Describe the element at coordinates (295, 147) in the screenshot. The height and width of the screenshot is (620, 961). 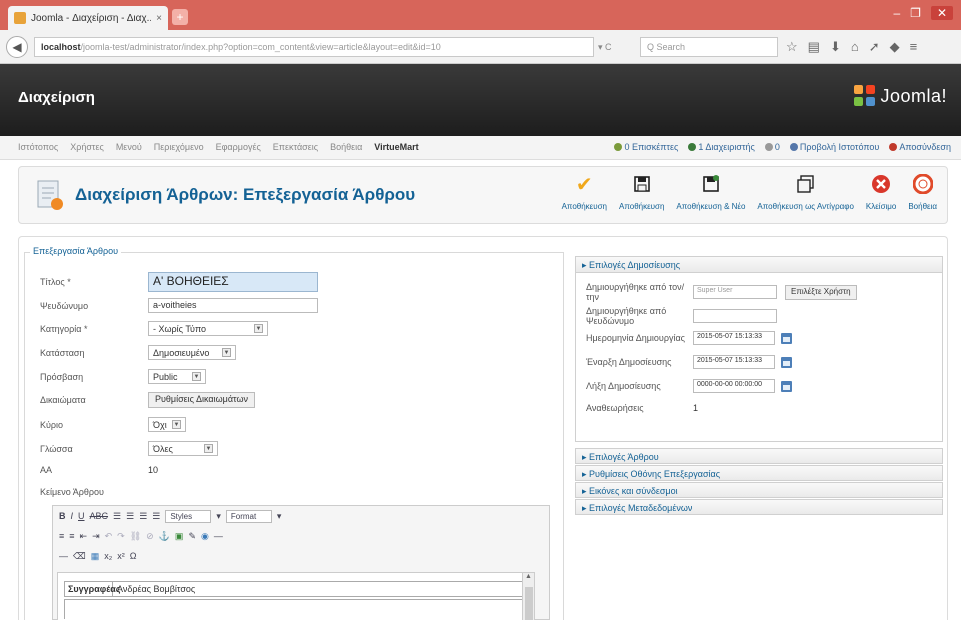
I see `menu-item-extensions: Επεκτάσεις` at that location.